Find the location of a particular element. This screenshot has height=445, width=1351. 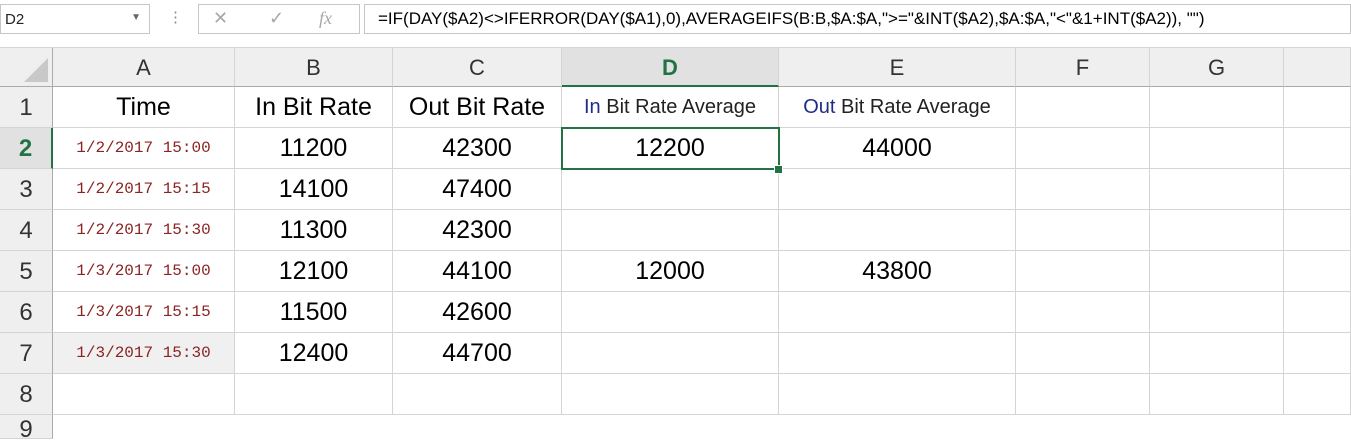

cell-c6: 42600 is located at coordinates (477, 312).